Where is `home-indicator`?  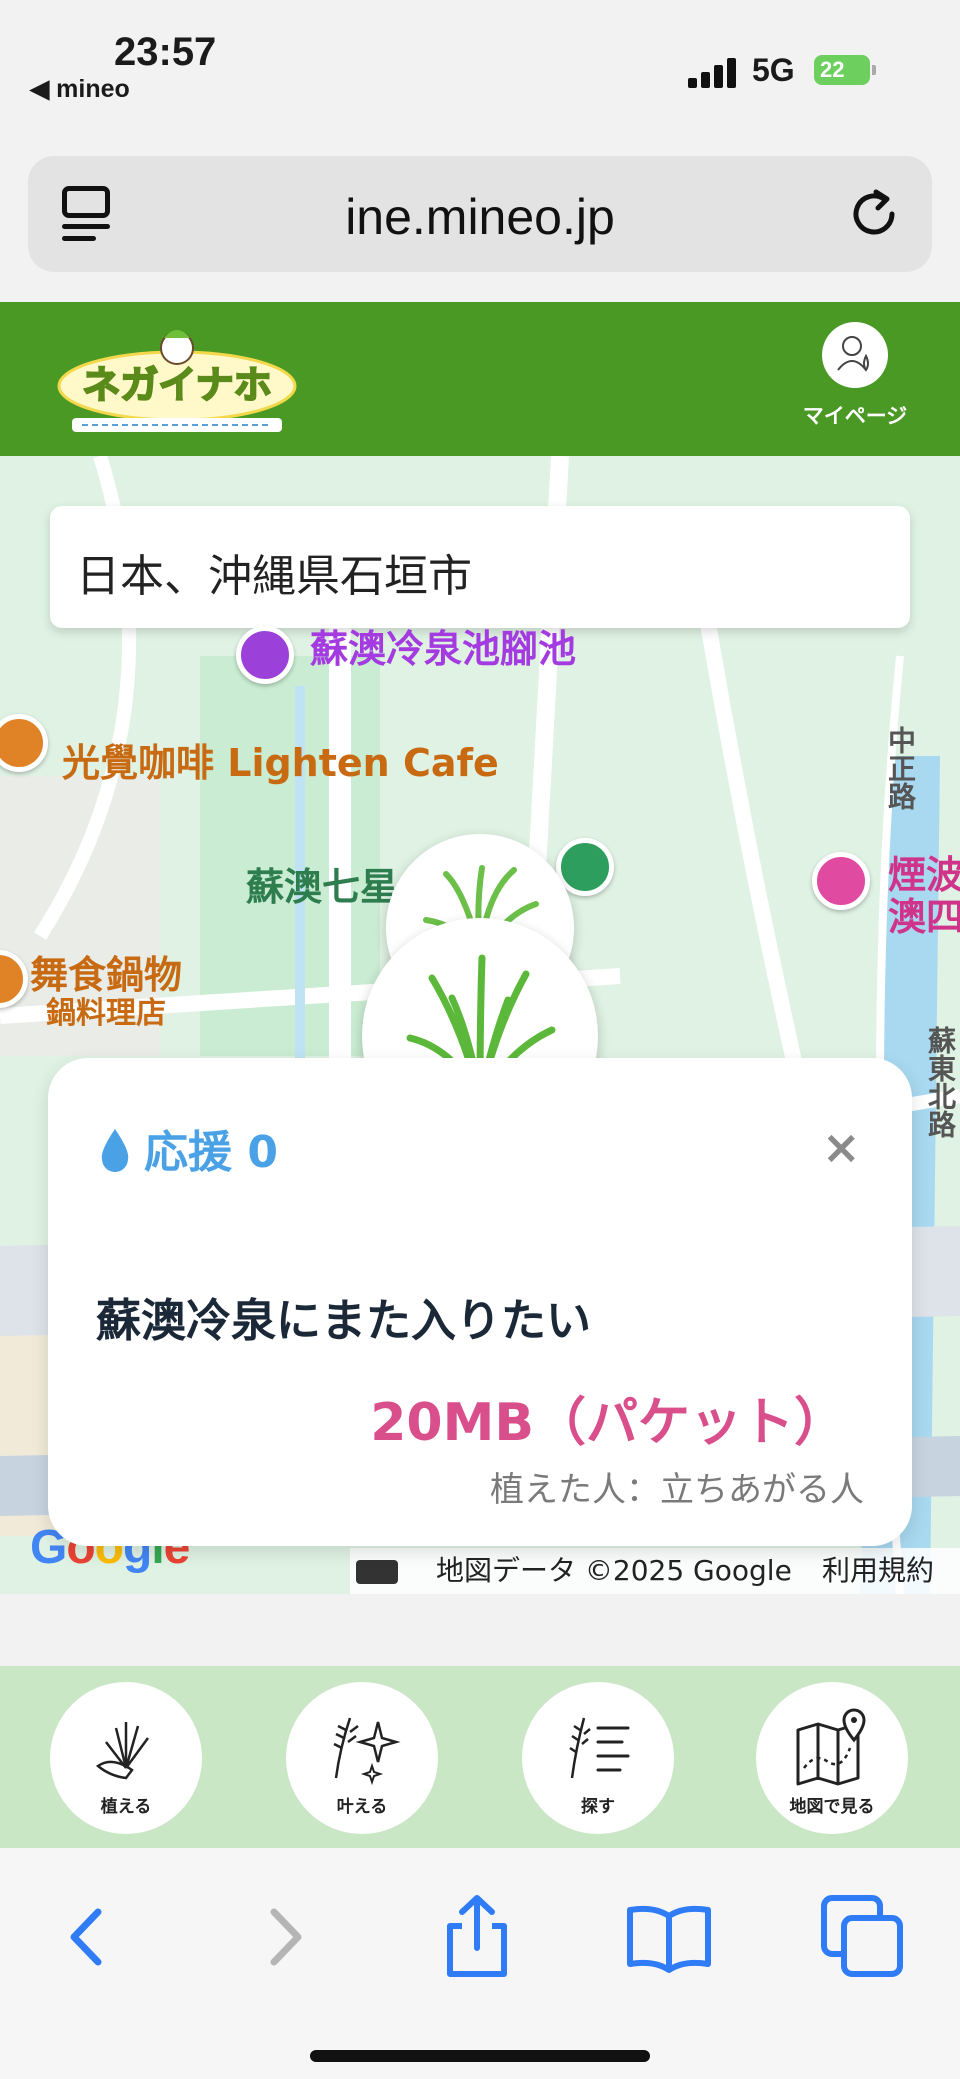
home-indicator is located at coordinates (480, 2056).